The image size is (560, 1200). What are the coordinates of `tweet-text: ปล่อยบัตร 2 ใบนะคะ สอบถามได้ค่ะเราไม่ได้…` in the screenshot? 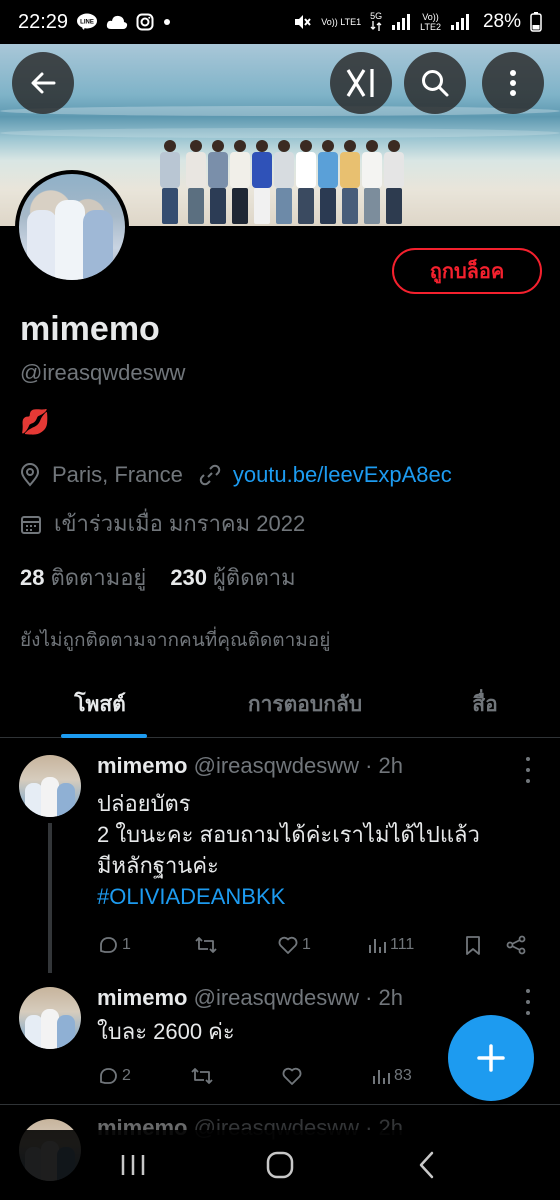 It's located at (288, 850).